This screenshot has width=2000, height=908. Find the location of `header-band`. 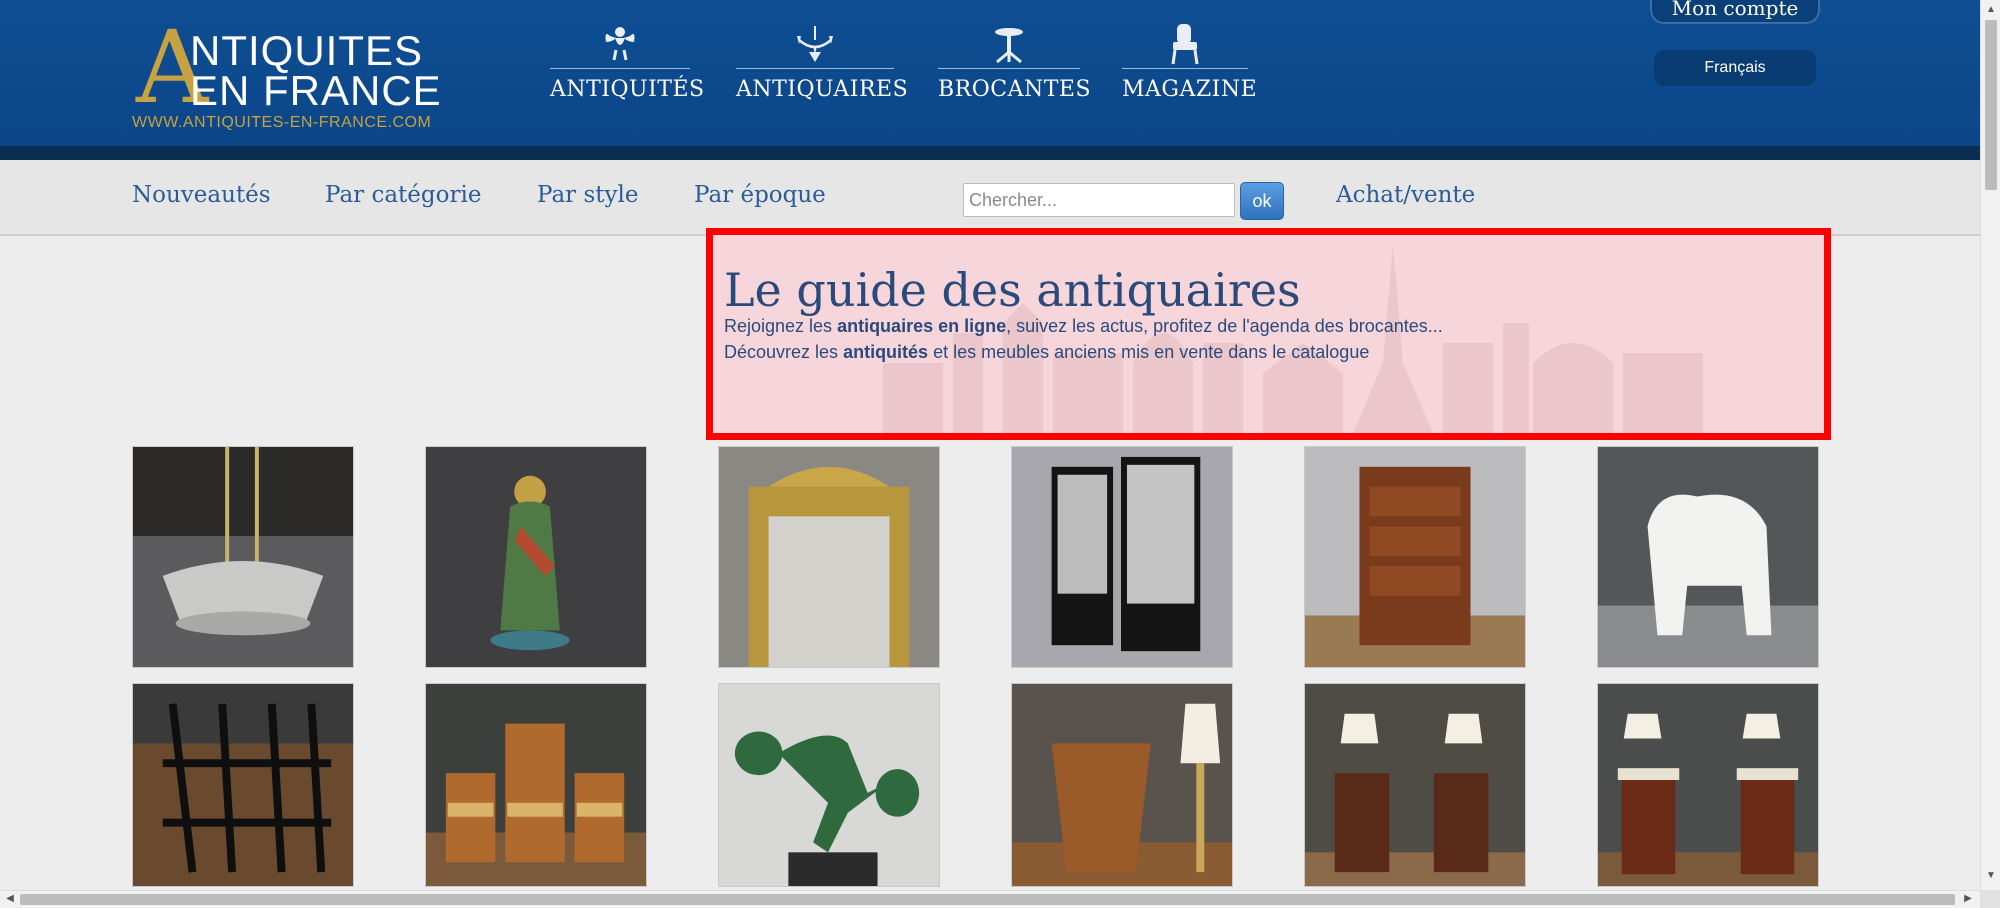

header-band is located at coordinates (990, 153).